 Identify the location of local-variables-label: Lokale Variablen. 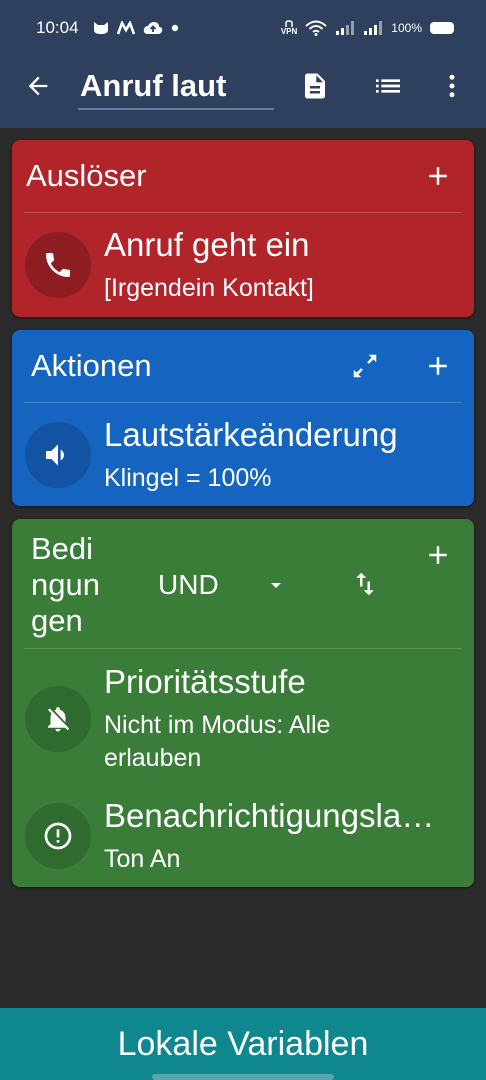
(243, 1043).